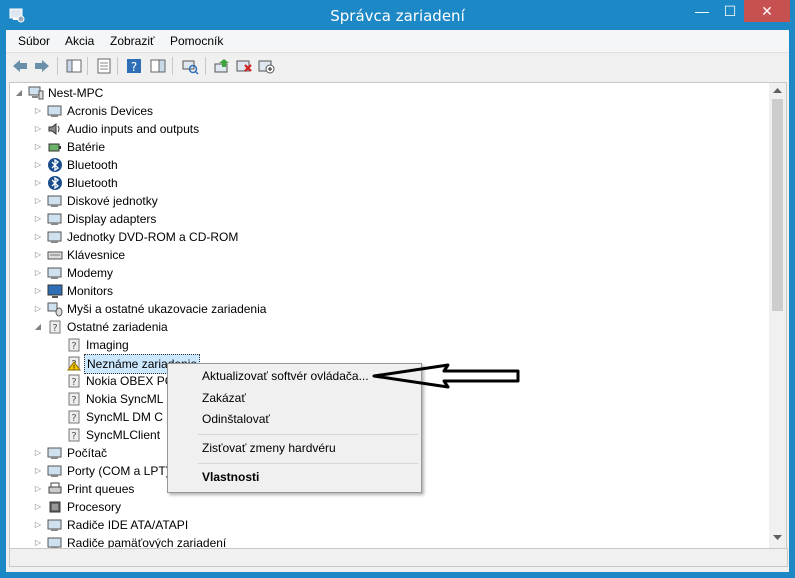  What do you see at coordinates (243, 219) in the screenshot?
I see `tree-category-row: ▷ Display adapters` at bounding box center [243, 219].